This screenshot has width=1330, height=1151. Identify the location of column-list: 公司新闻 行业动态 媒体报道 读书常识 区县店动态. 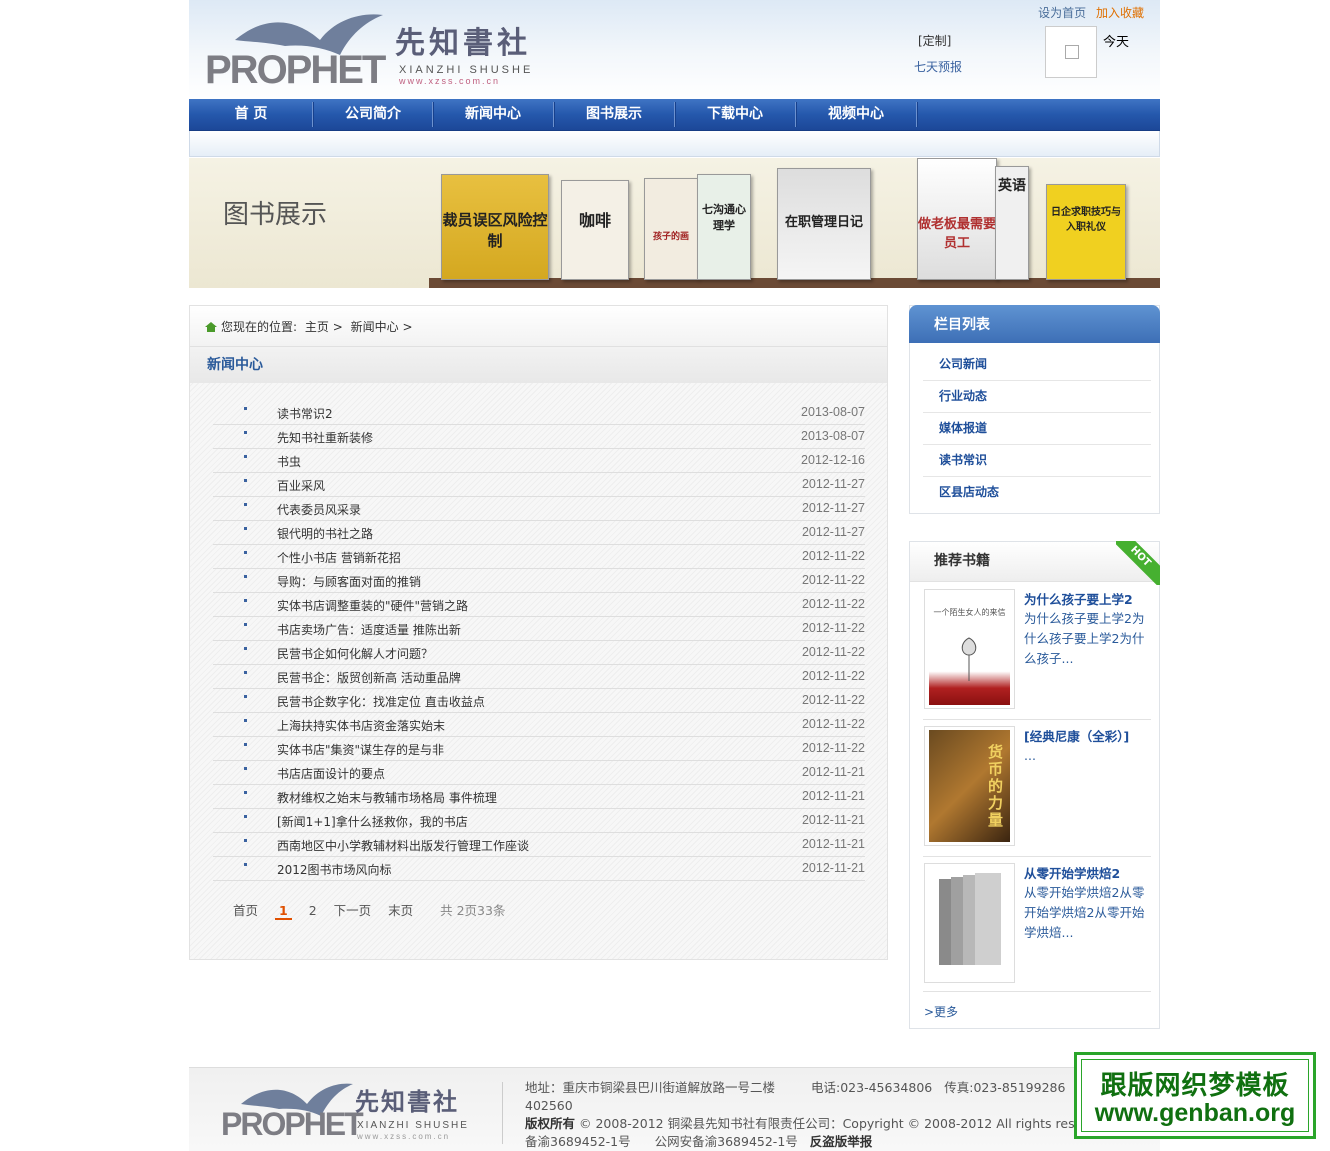
(1037, 428).